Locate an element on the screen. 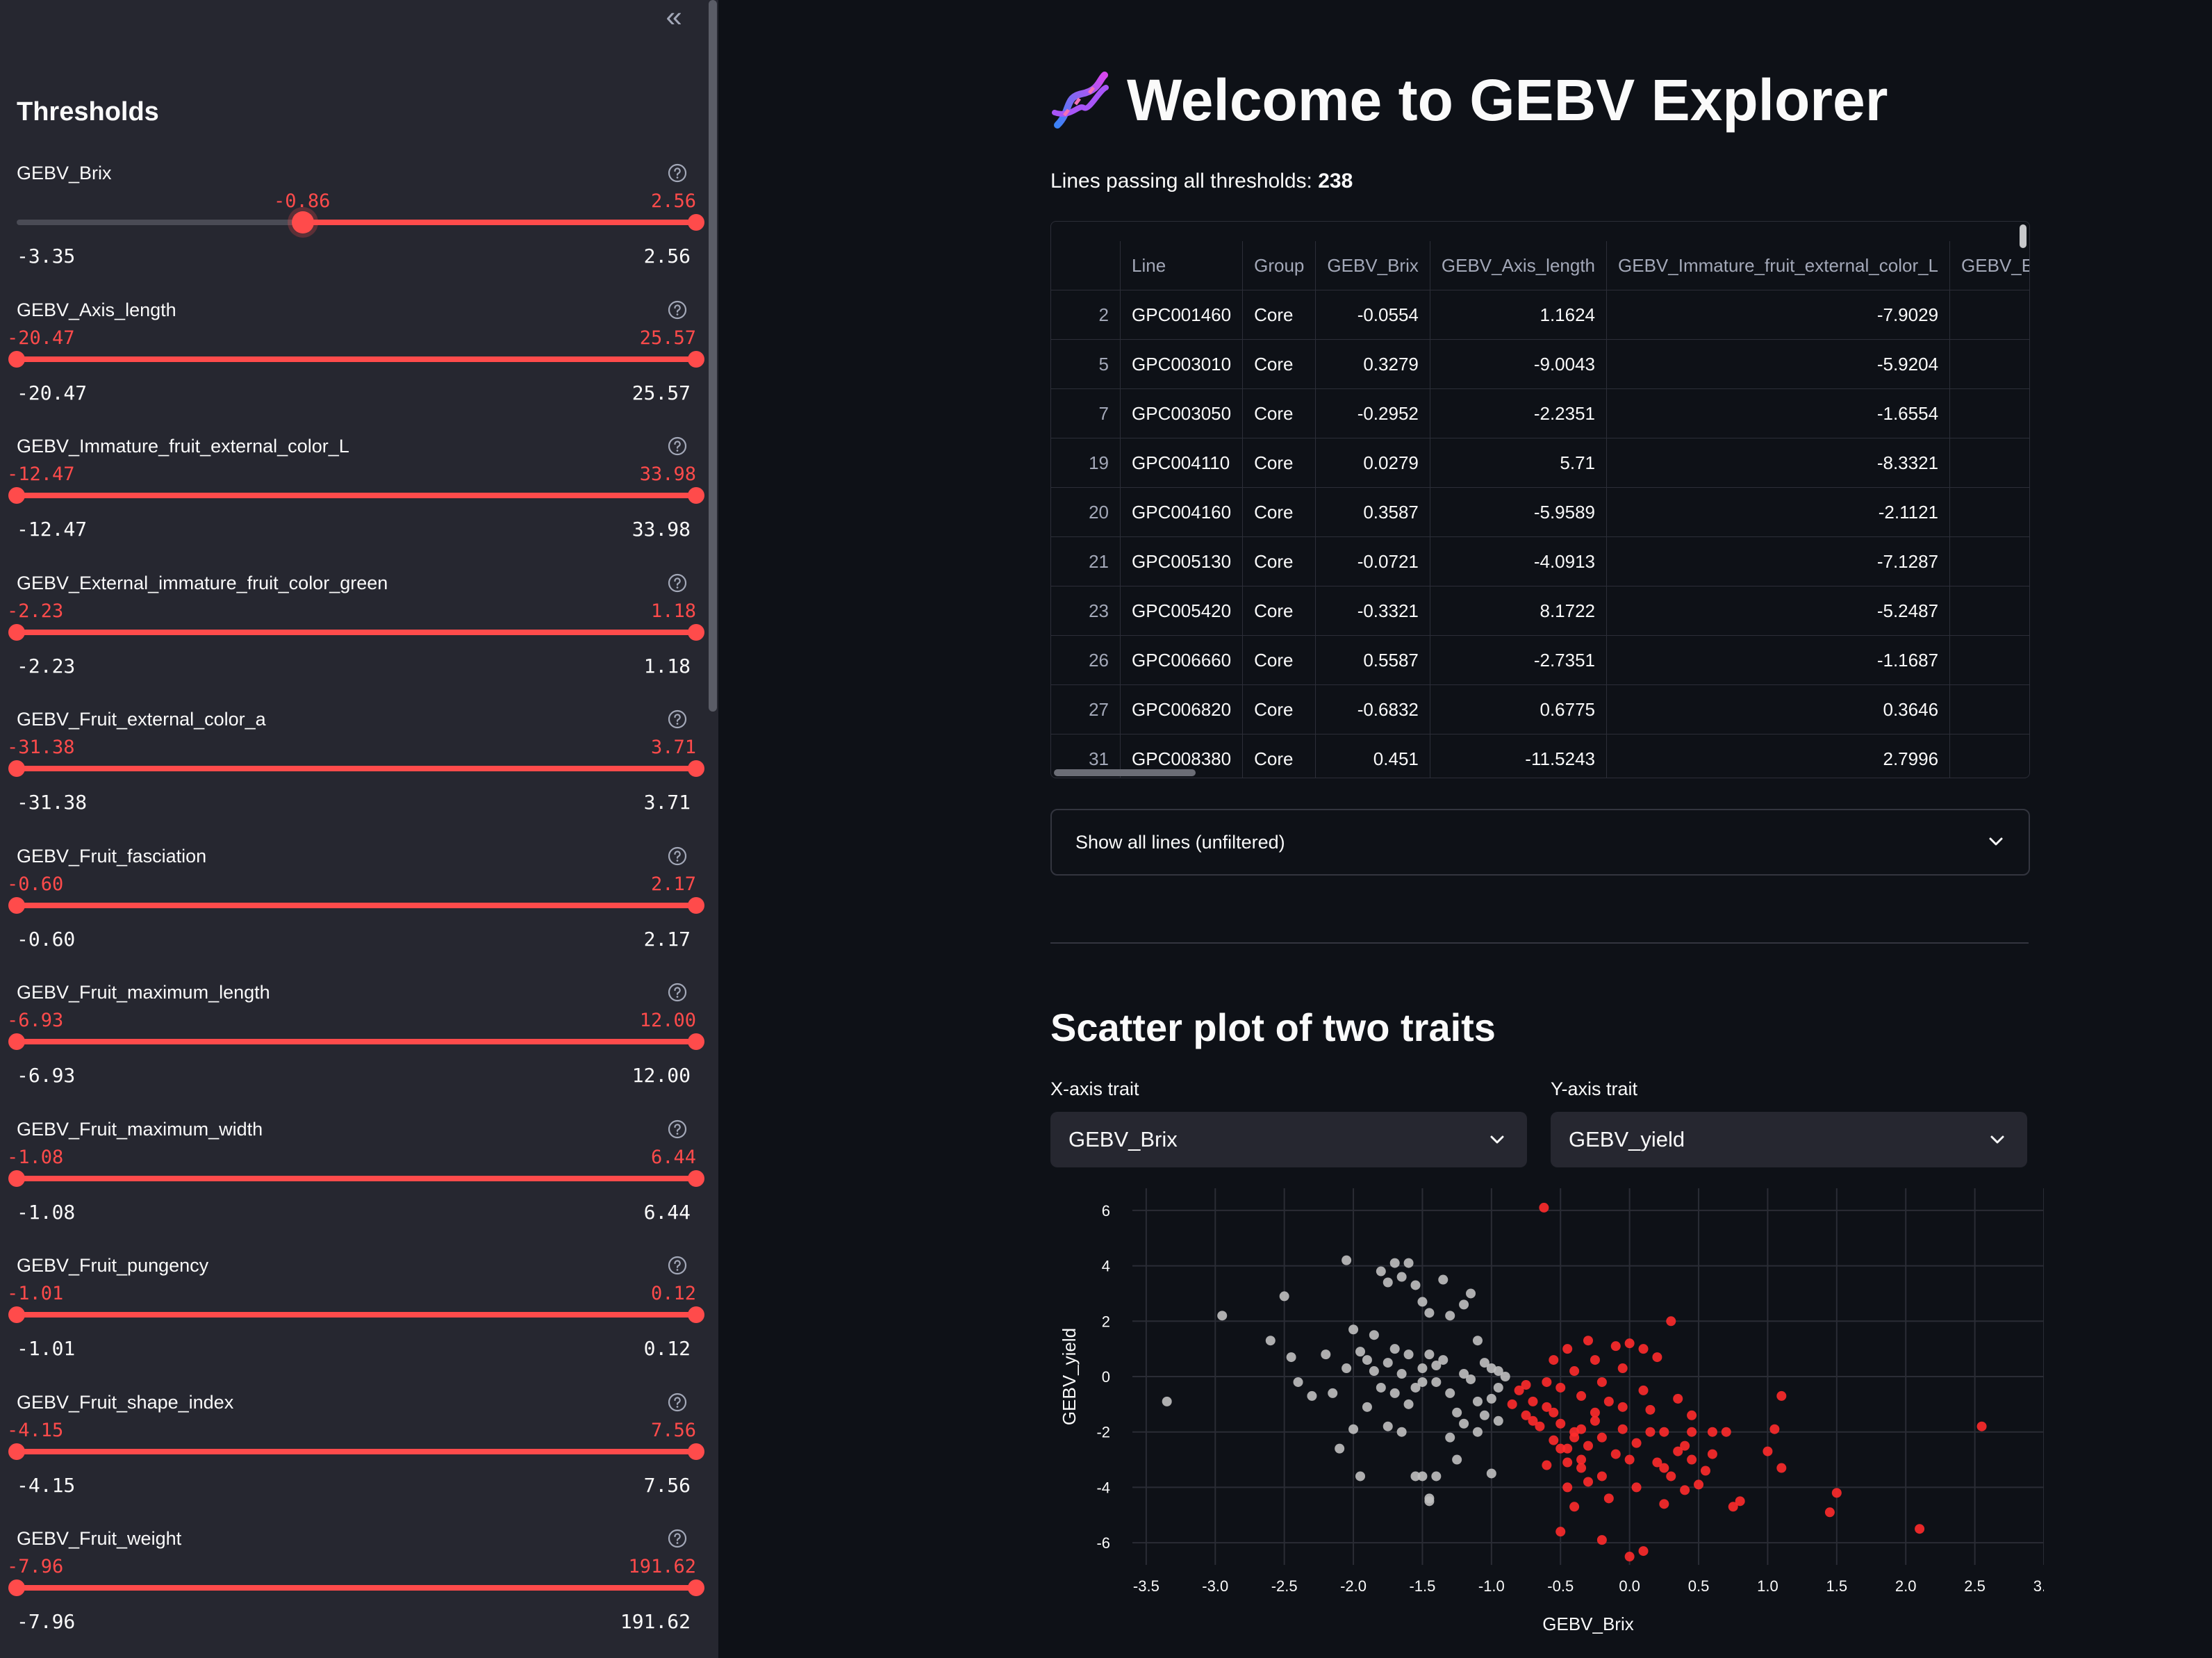 This screenshot has height=1658, width=2212. table-cell: 0.451 is located at coordinates (1372, 756).